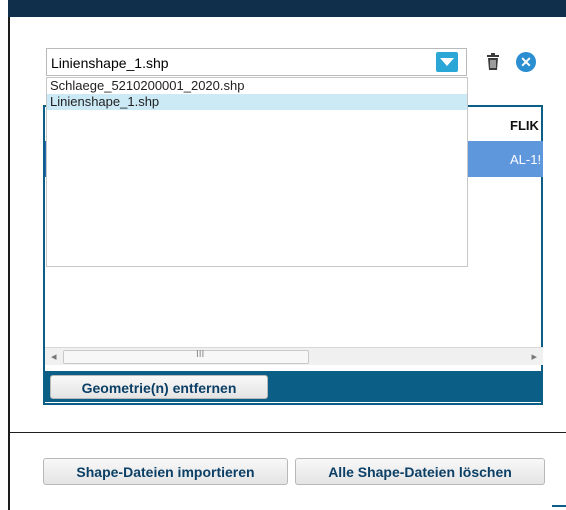  I want to click on corner-marker, so click(559, 506).